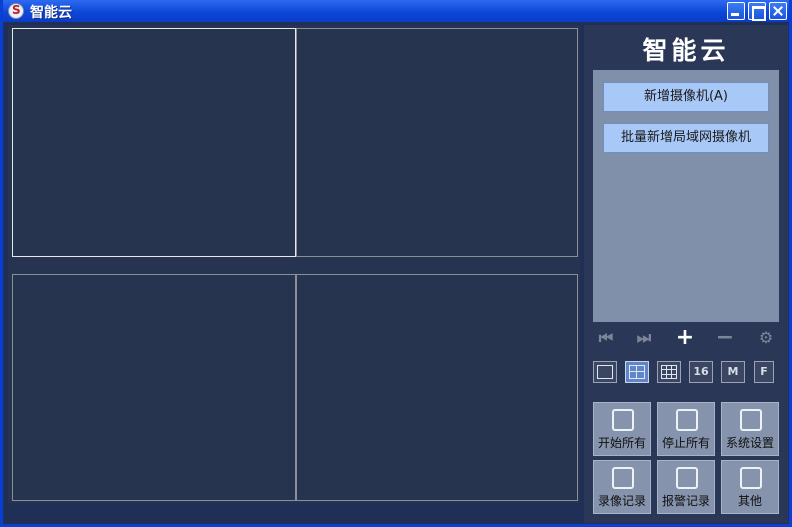 The image size is (792, 527). Describe the element at coordinates (701, 372) in the screenshot. I see `sixteen-view-icon: 16` at that location.